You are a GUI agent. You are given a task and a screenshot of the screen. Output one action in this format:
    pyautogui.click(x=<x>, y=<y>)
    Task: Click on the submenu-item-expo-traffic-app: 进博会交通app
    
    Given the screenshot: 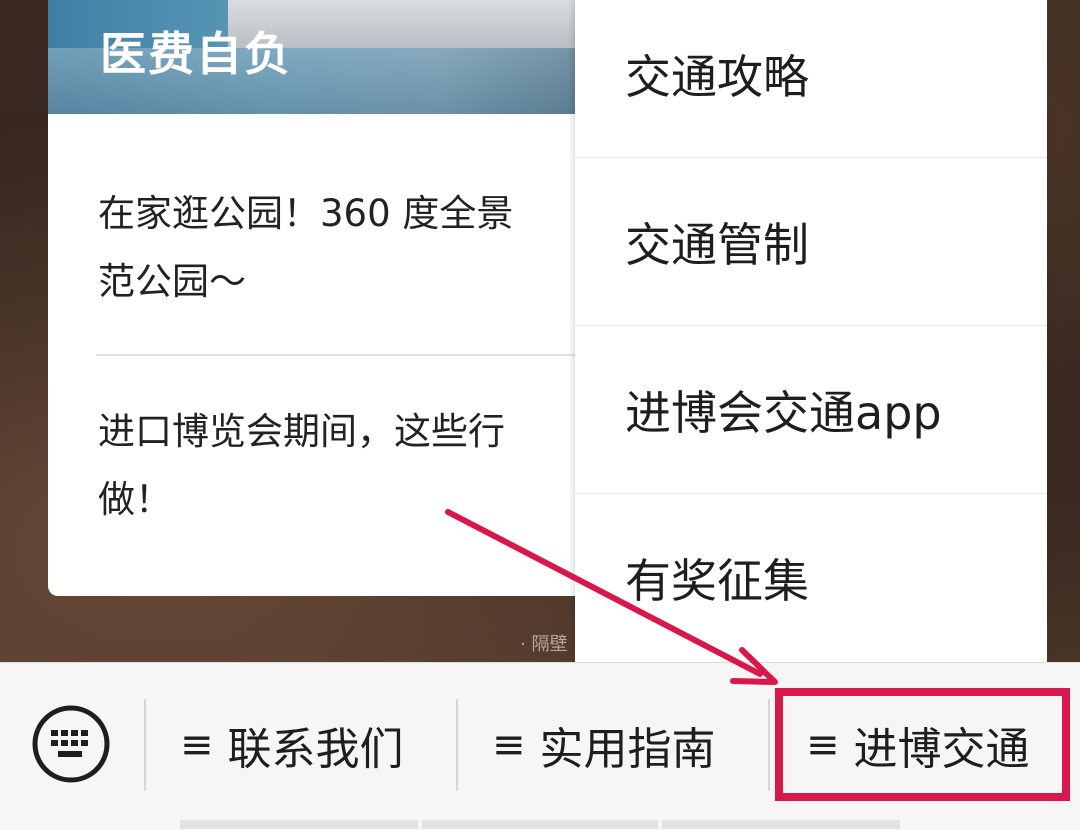 What is the action you would take?
    pyautogui.click(x=811, y=410)
    